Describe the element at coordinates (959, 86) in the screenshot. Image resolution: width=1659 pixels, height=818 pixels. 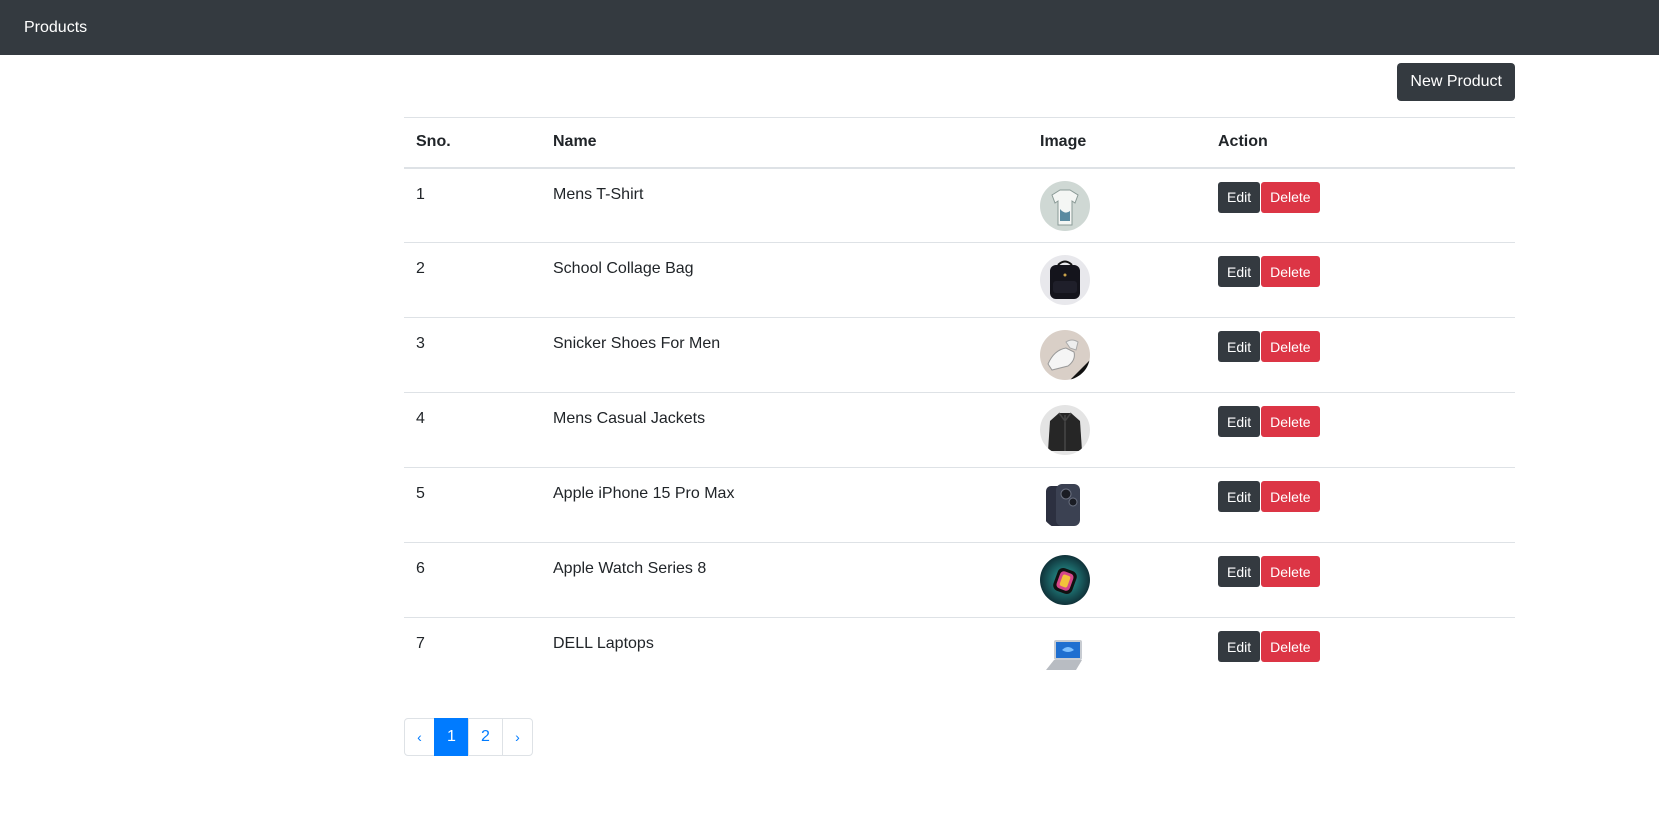
I see `toolbar: New Product` at that location.